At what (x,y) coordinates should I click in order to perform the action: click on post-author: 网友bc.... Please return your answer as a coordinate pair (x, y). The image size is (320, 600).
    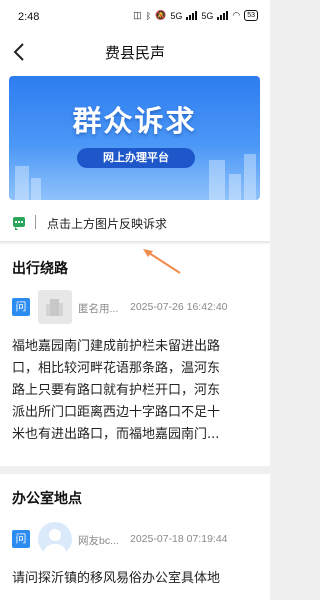
    Looking at the image, I should click on (98, 541).